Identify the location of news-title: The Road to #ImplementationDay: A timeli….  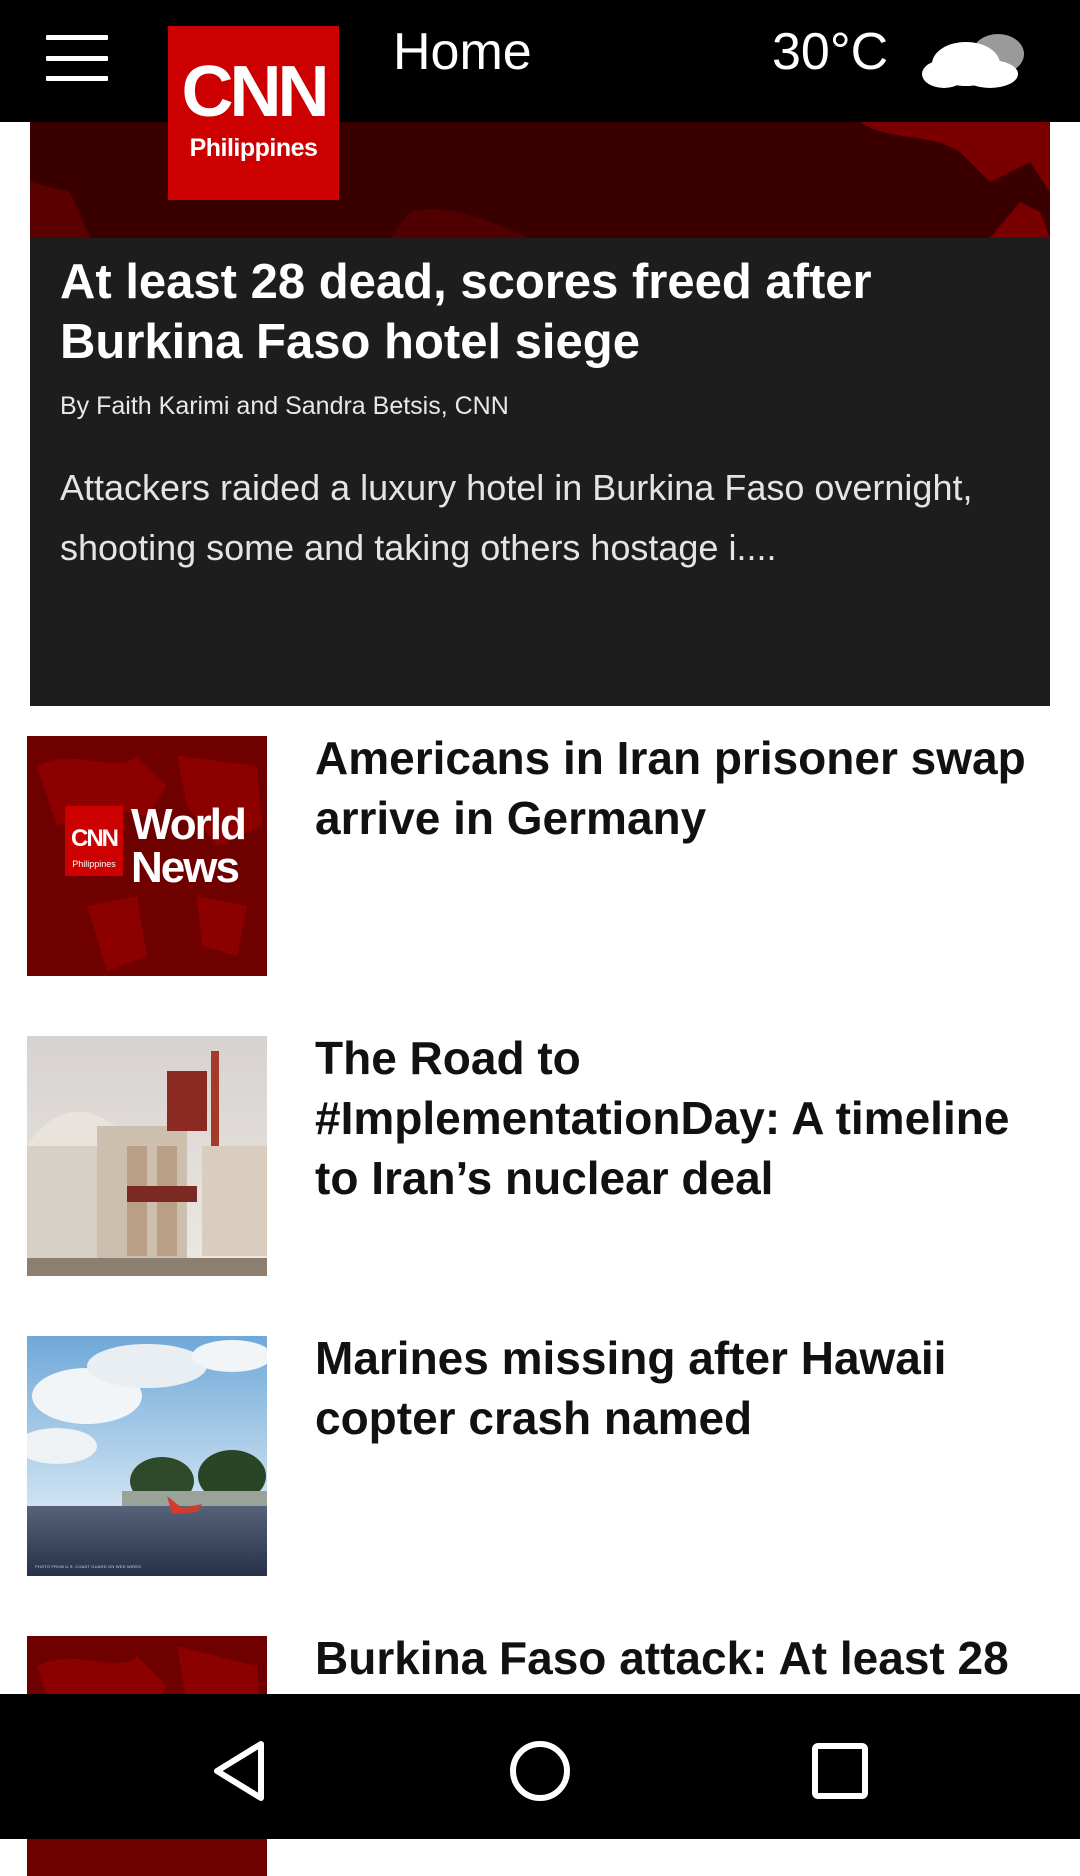
(685, 1118).